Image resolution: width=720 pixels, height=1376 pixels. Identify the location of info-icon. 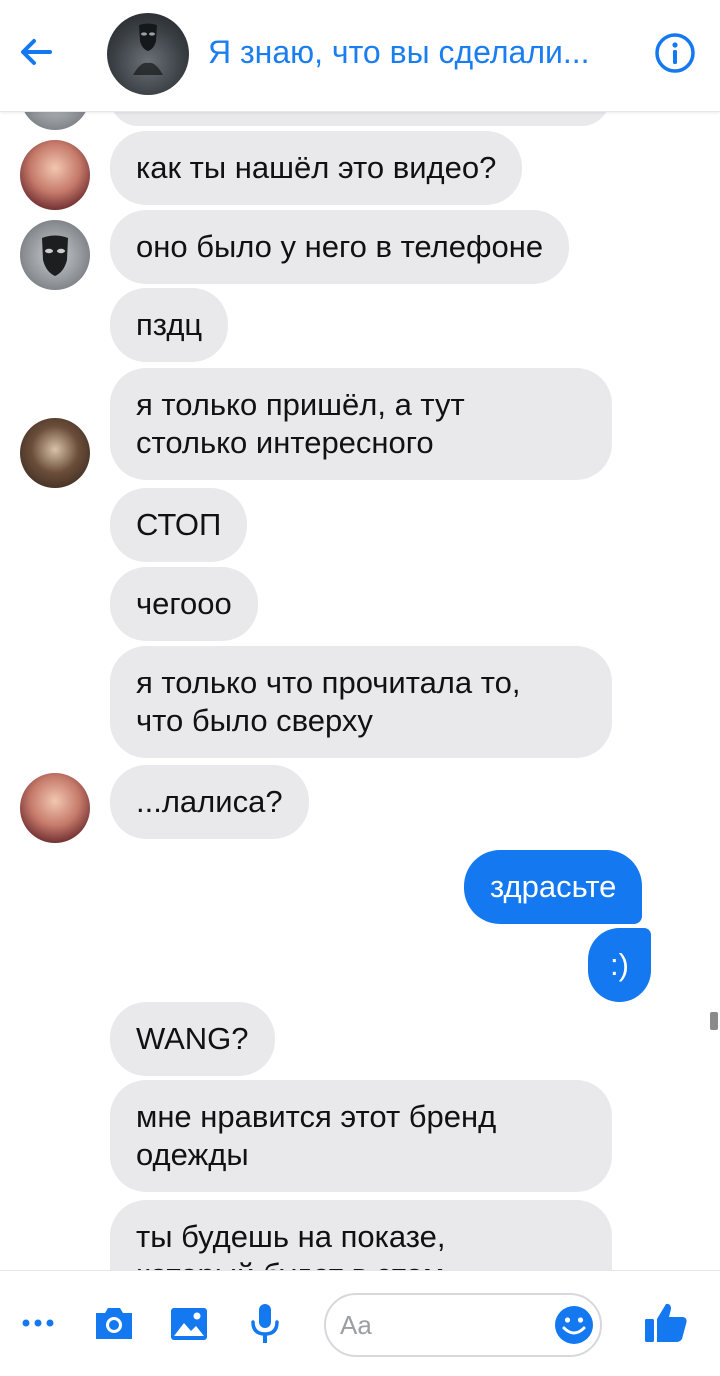
(675, 53).